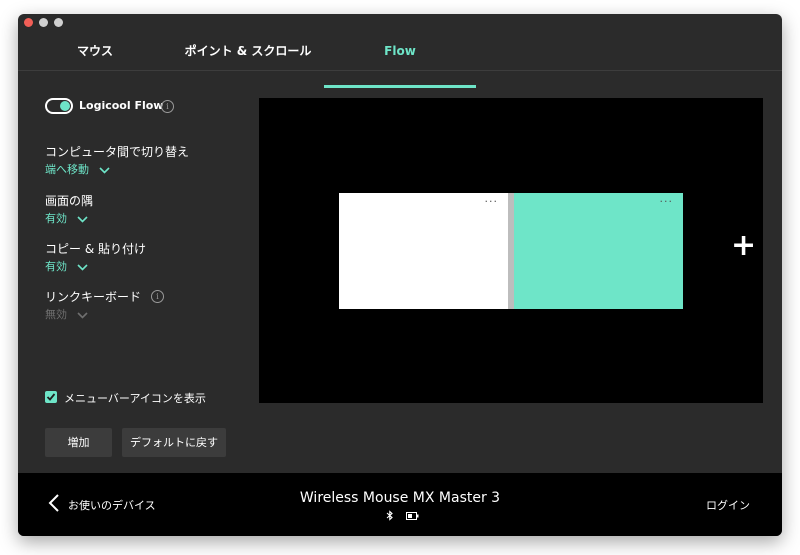 The height and width of the screenshot is (555, 800). I want to click on zoom-window-button, so click(58, 22).